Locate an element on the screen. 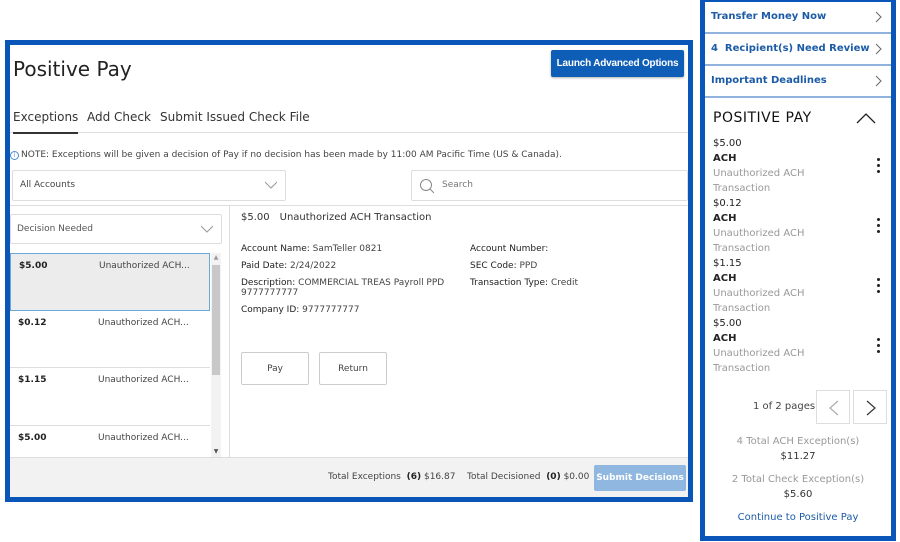 This screenshot has height=542, width=900. tab-exceptions: Exceptions is located at coordinates (46, 122).